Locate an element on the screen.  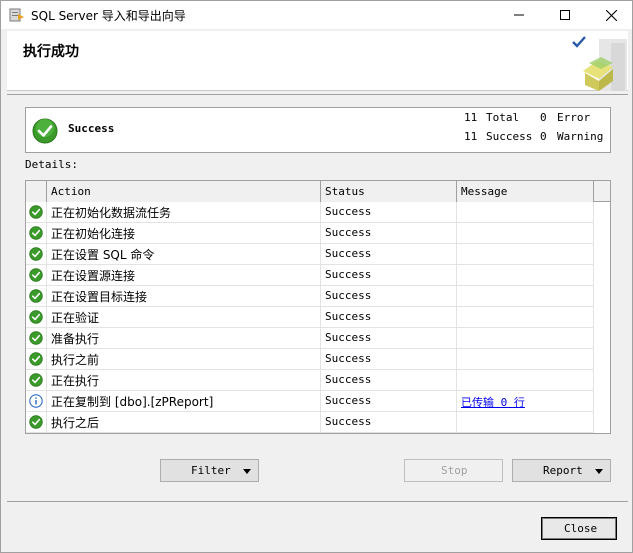
maximize-icon is located at coordinates (565, 15).